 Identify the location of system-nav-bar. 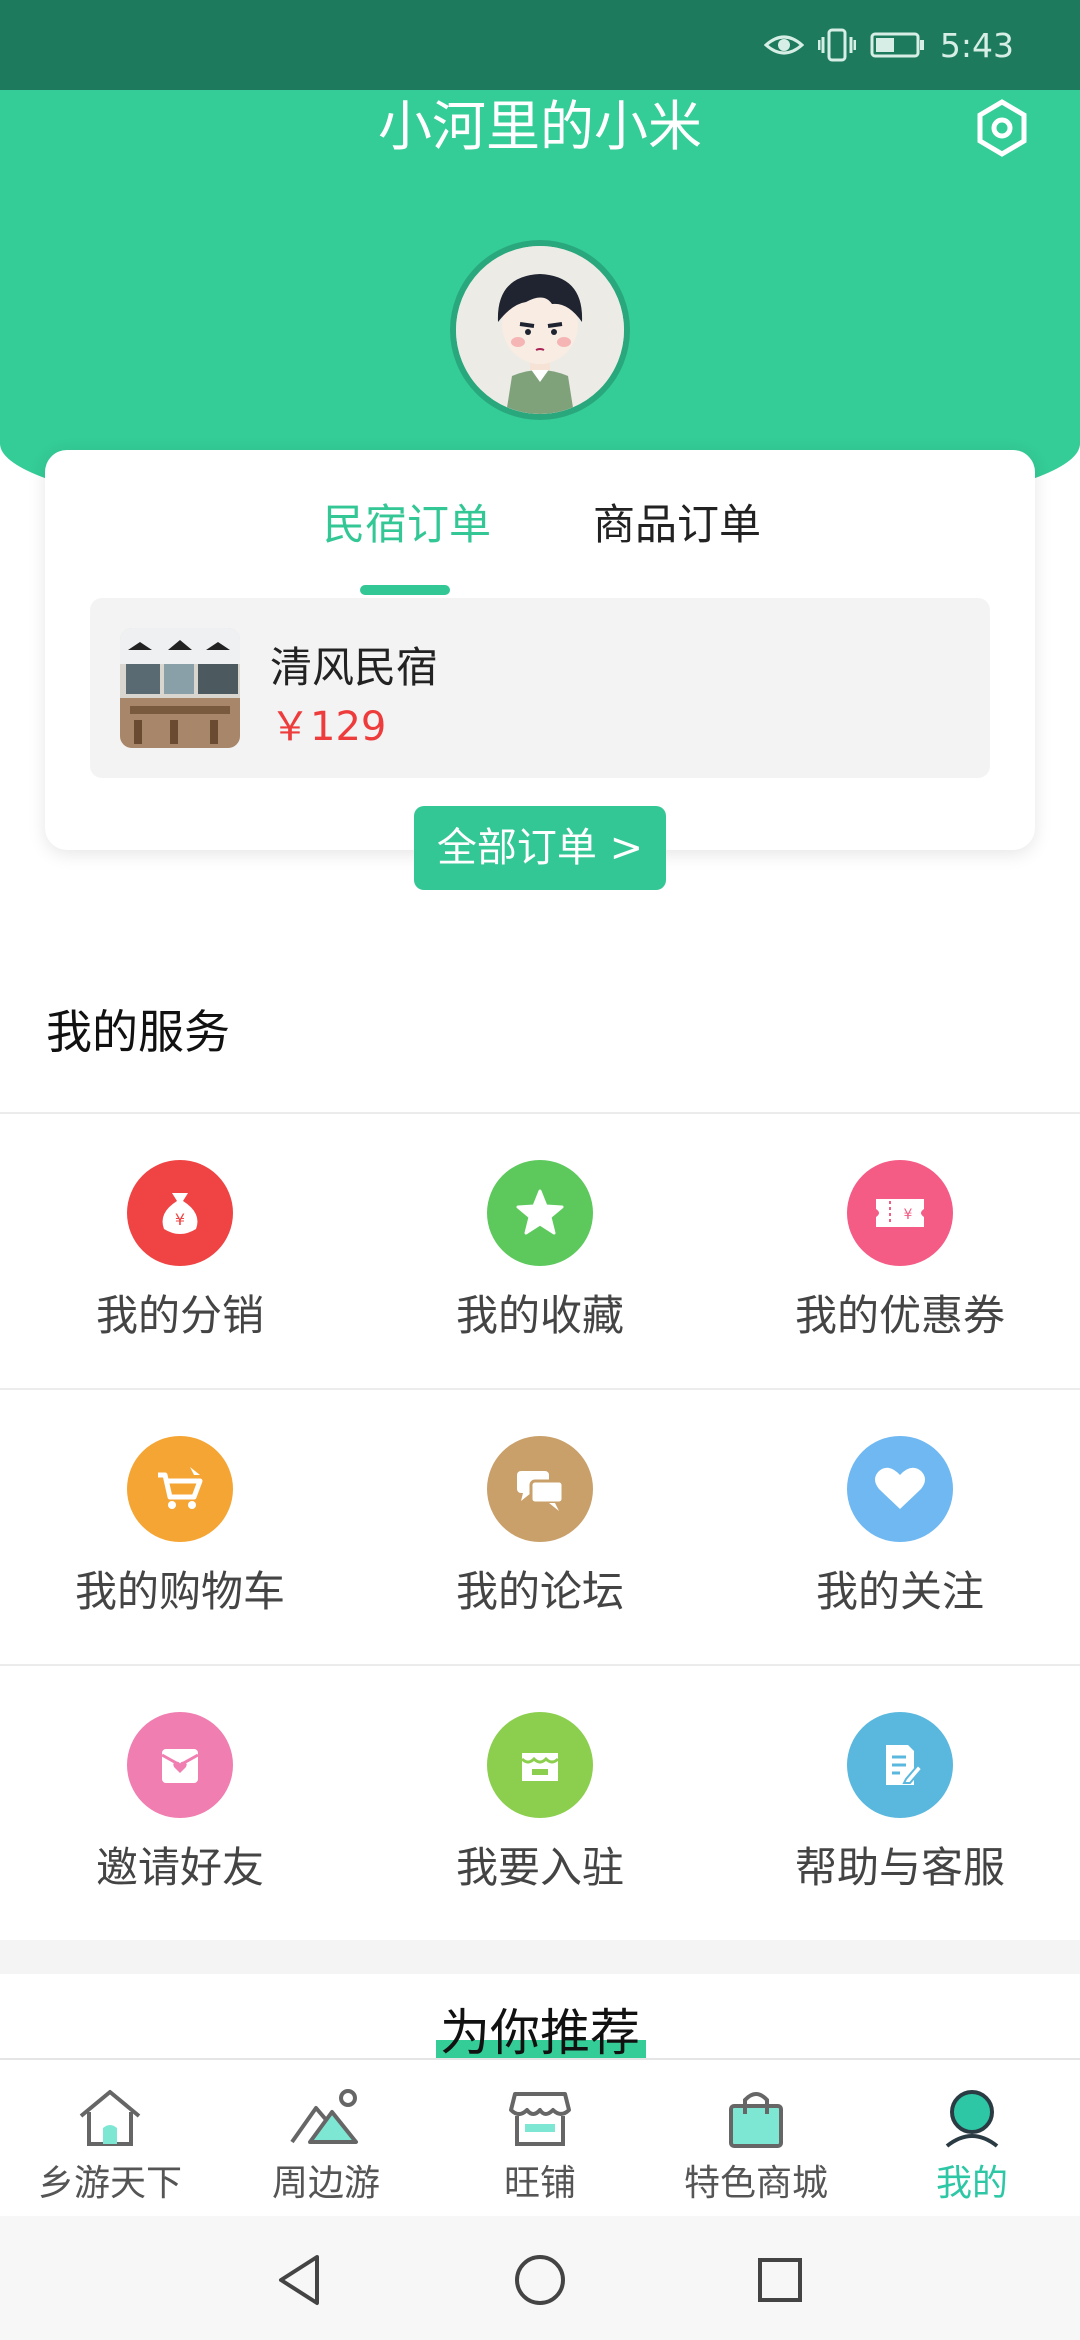
(540, 2278).